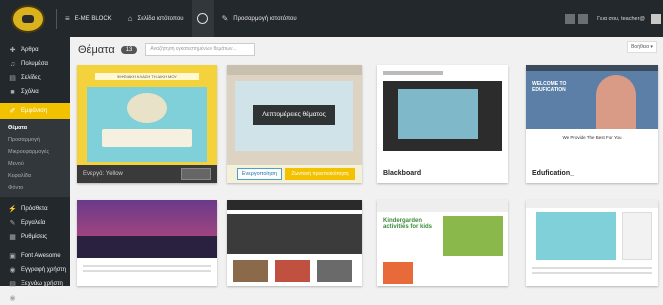  What do you see at coordinates (147, 174) in the screenshot?
I see `active-theme-bar: Ενεργό: Yellow` at bounding box center [147, 174].